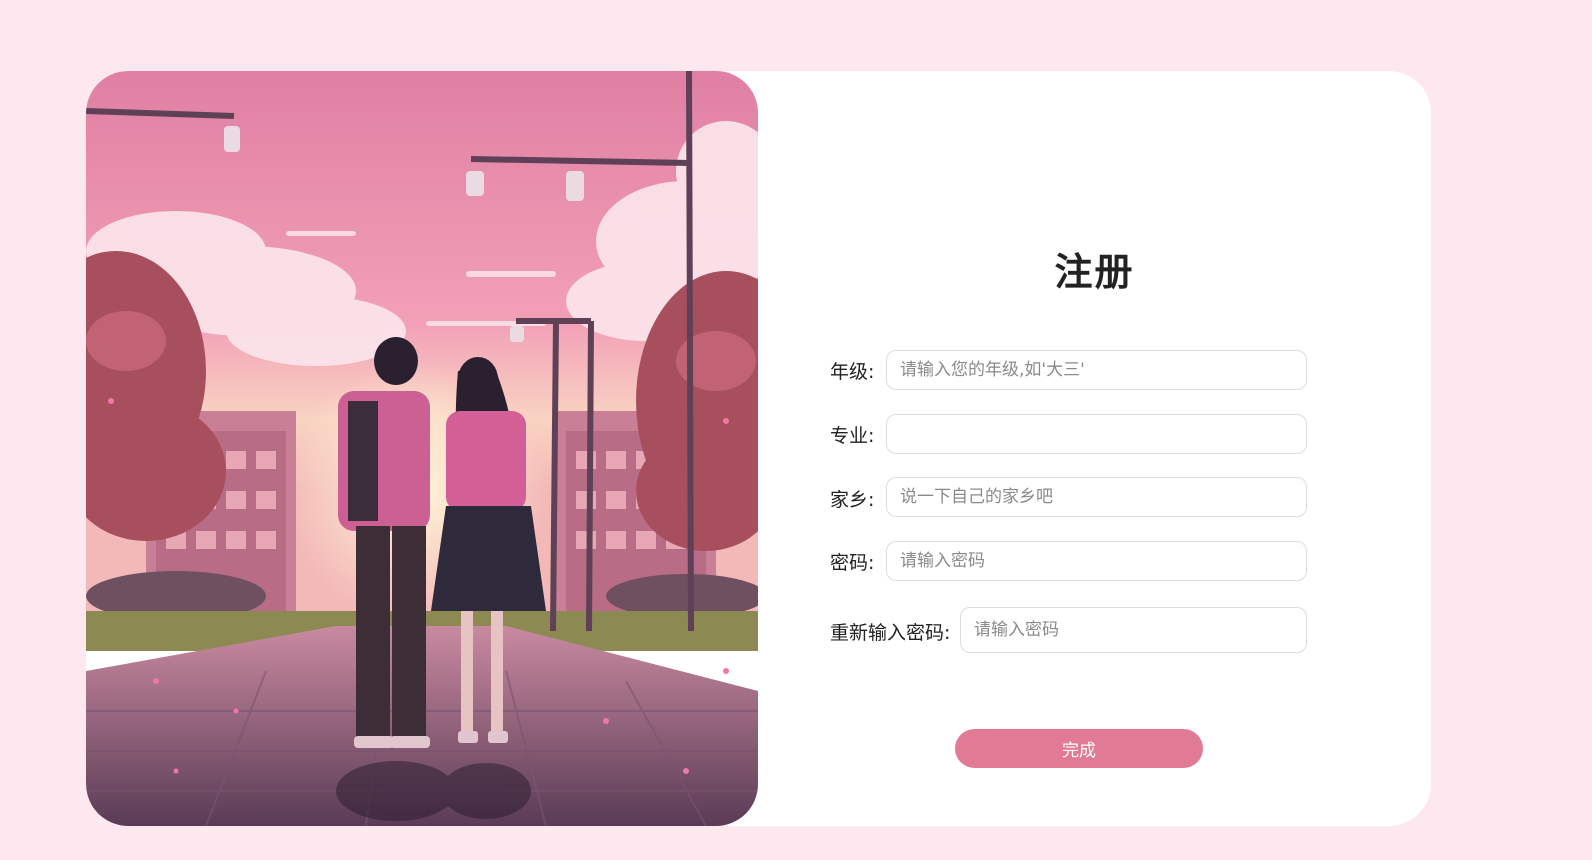 The height and width of the screenshot is (860, 1592). I want to click on password-label: 密码:, so click(852, 563).